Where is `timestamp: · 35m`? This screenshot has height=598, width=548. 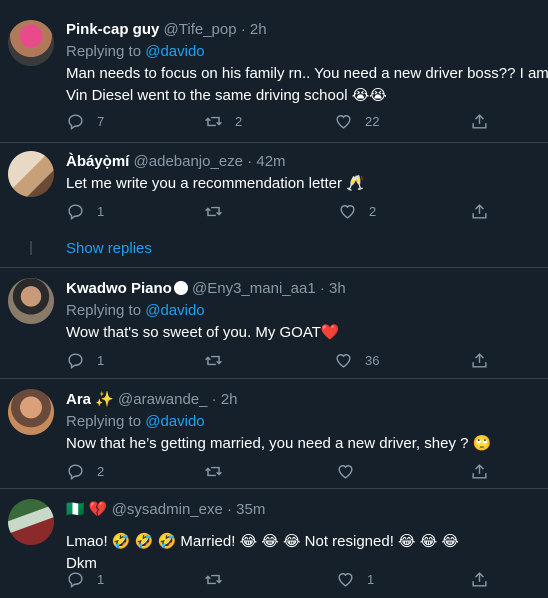 timestamp: · 35m is located at coordinates (246, 509).